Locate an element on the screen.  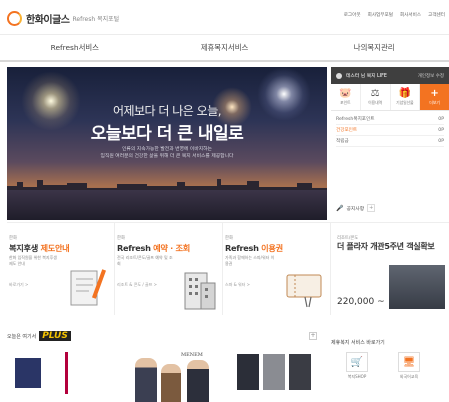
points-list: Refresh복지포인트 0P 건강포인트 0P 적립금 0P is located at coordinates (390, 129).